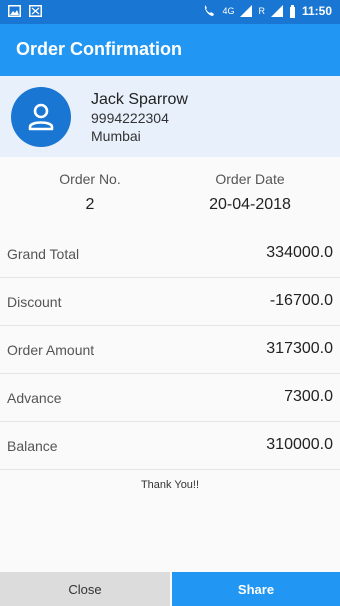  I want to click on order-date-label: Order Date, so click(250, 179).